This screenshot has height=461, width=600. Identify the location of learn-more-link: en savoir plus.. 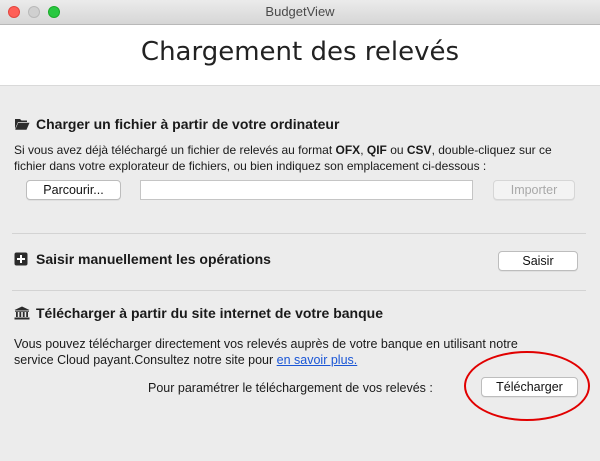
(317, 360).